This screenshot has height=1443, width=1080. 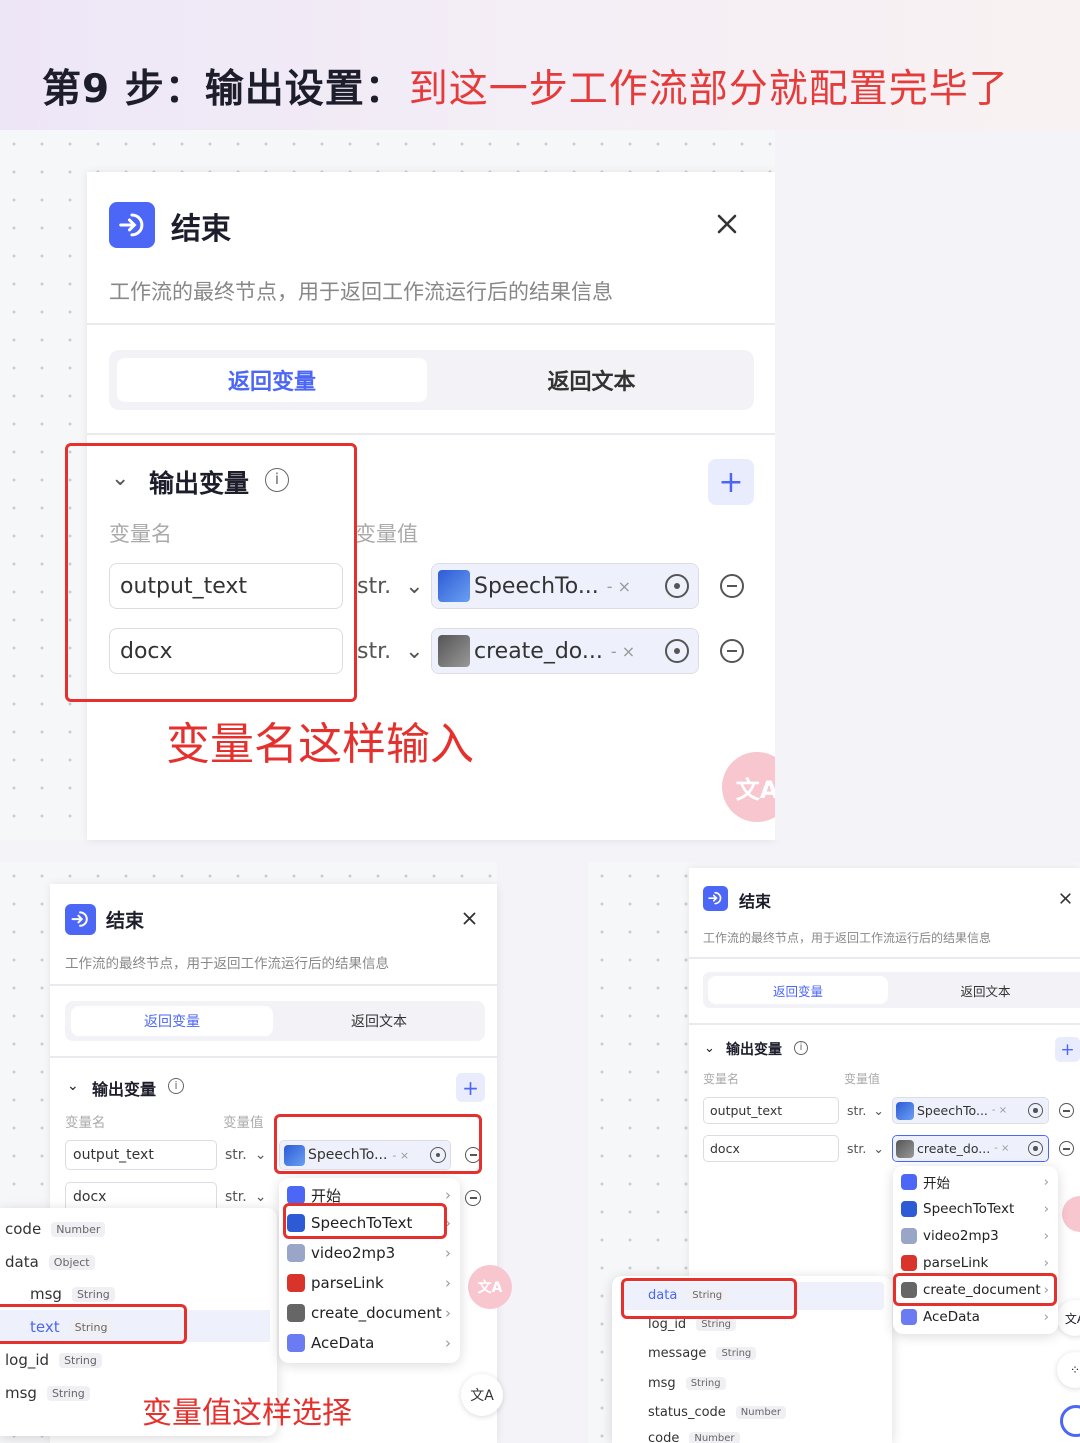 What do you see at coordinates (22, 1262) in the screenshot?
I see `var-name: data` at bounding box center [22, 1262].